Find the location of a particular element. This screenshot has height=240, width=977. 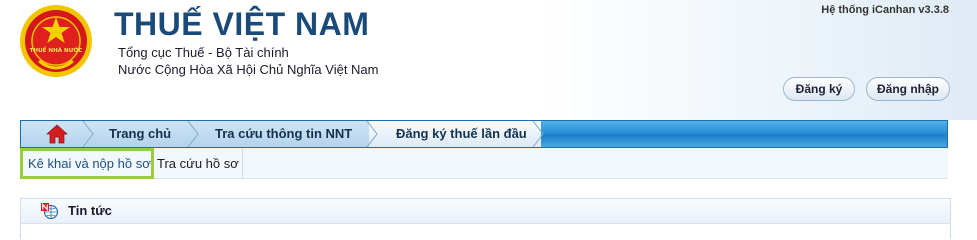

news-icon is located at coordinates (50, 211).